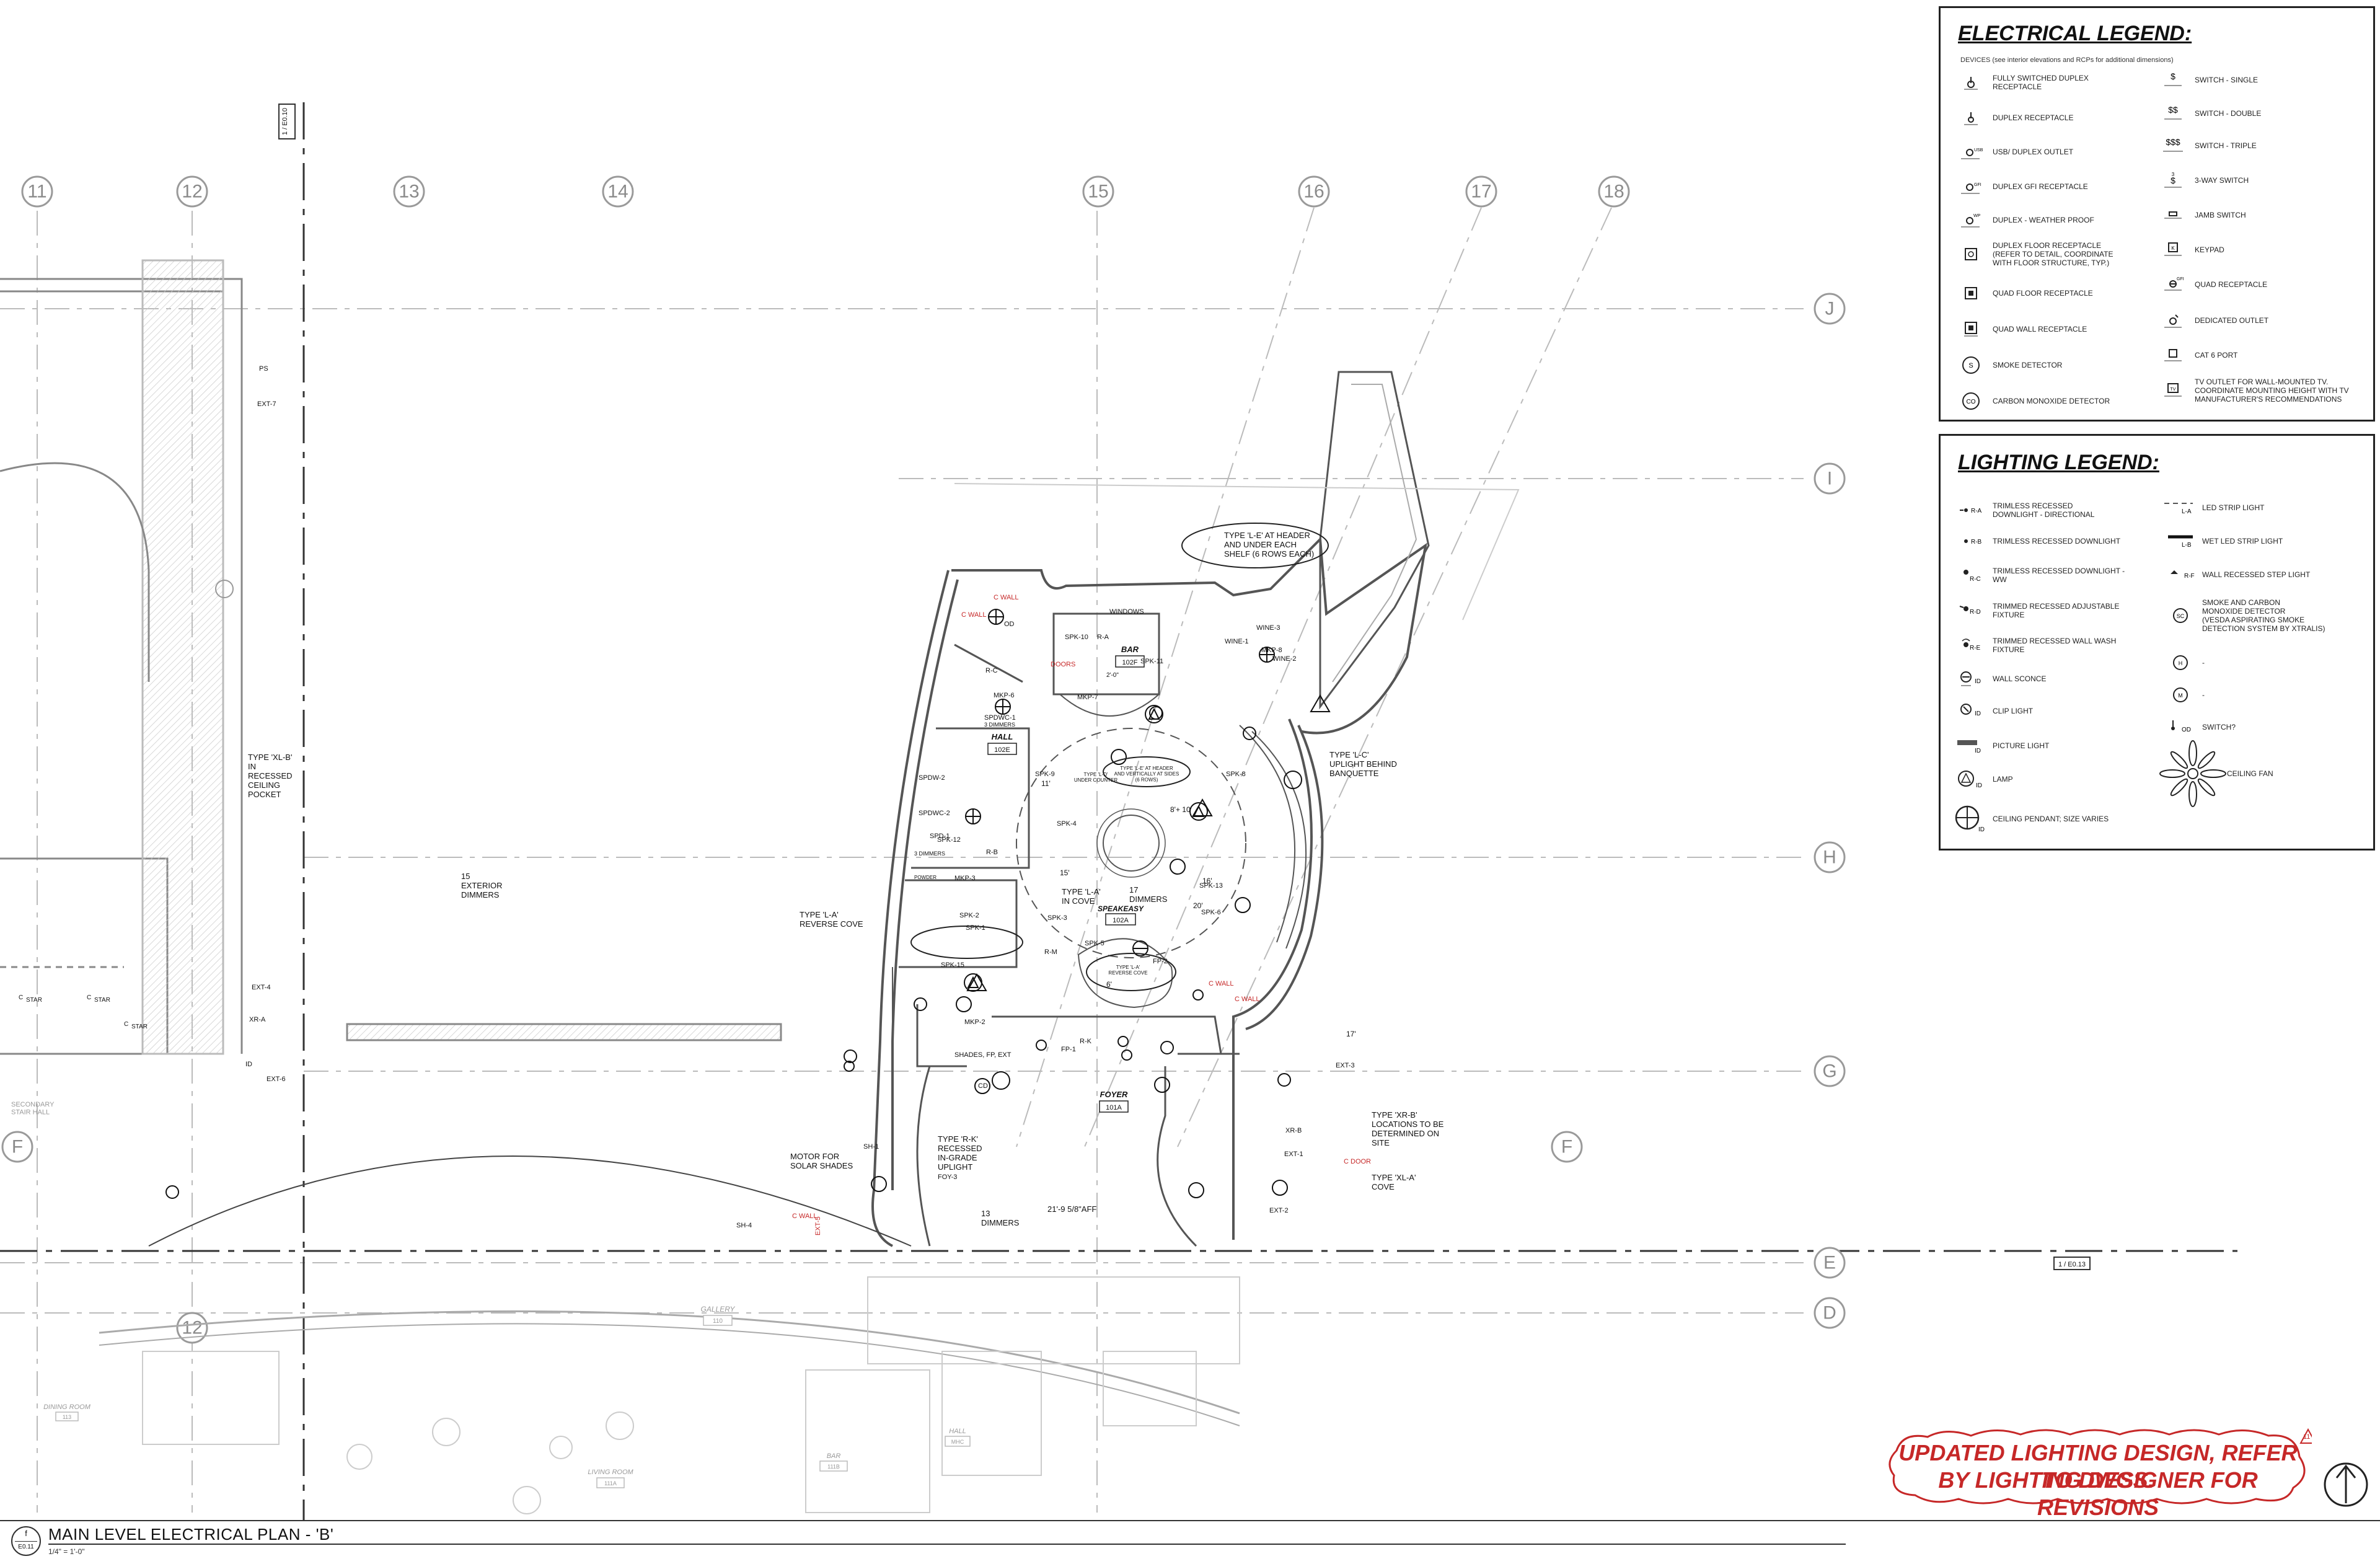 Image resolution: width=2380 pixels, height=1564 pixels. I want to click on note-l-a-reverse: TYPE 'L-A' REVERSE COVE, so click(831, 919).